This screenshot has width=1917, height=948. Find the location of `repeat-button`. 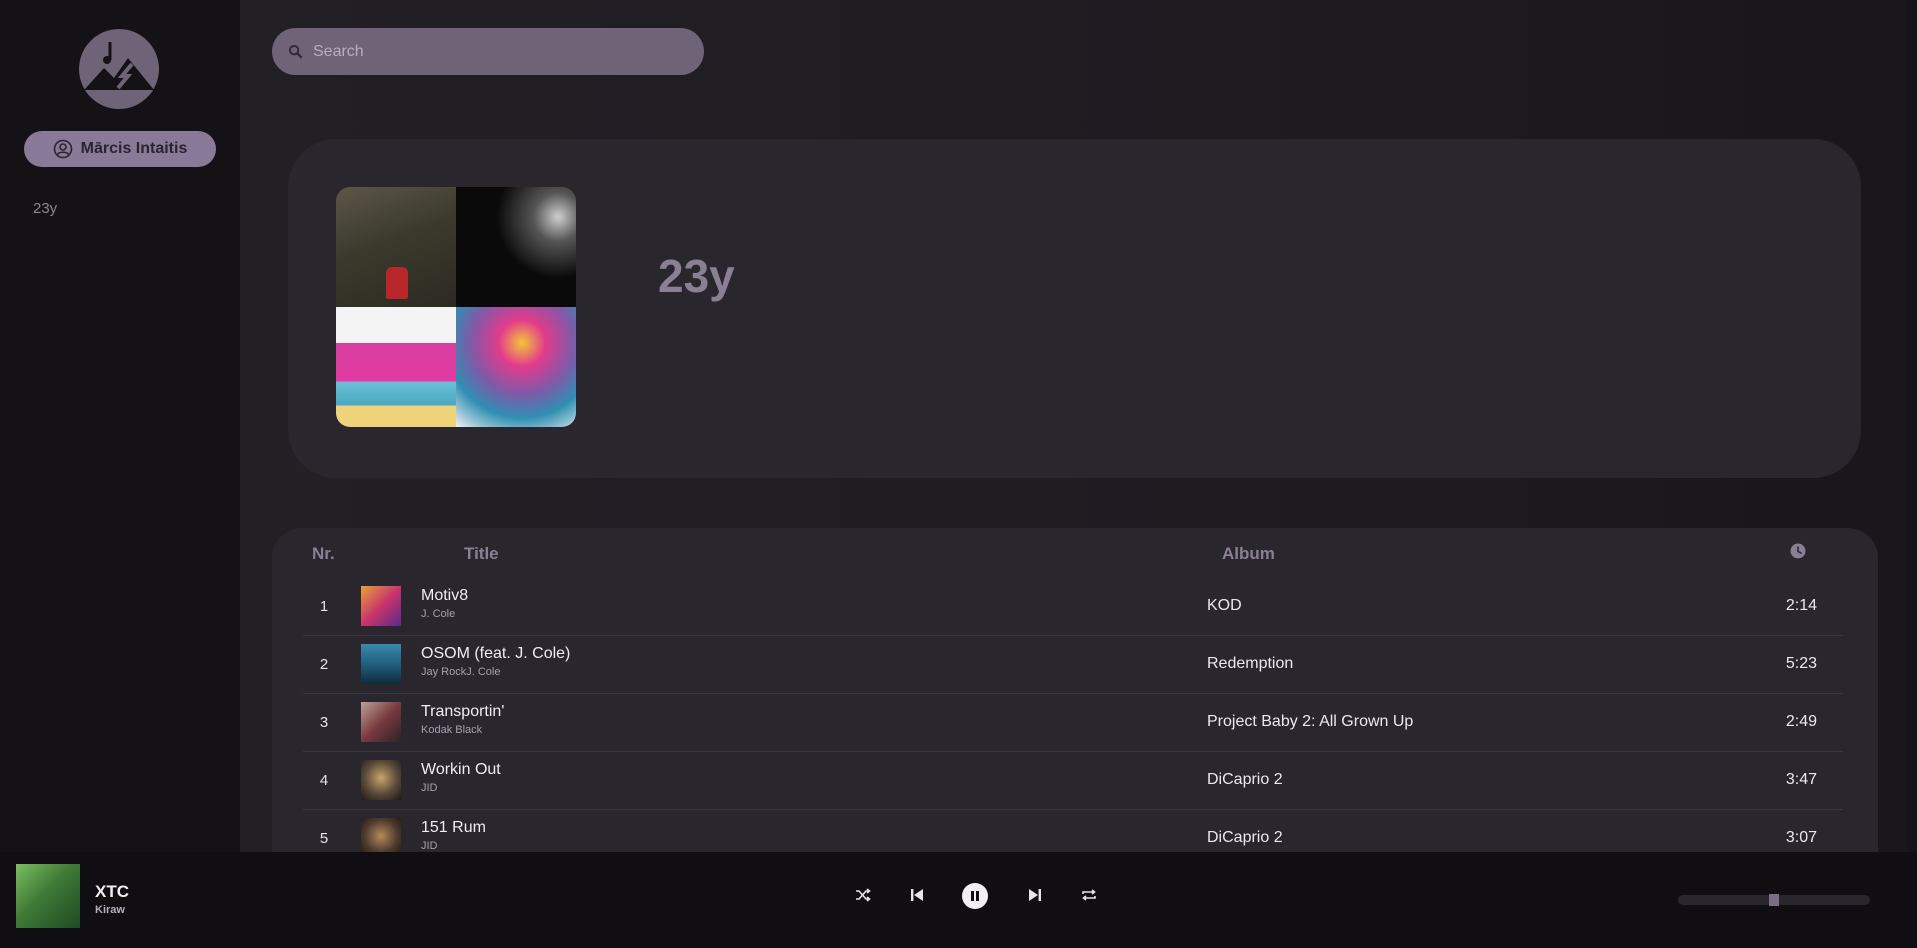

repeat-button is located at coordinates (1089, 895).